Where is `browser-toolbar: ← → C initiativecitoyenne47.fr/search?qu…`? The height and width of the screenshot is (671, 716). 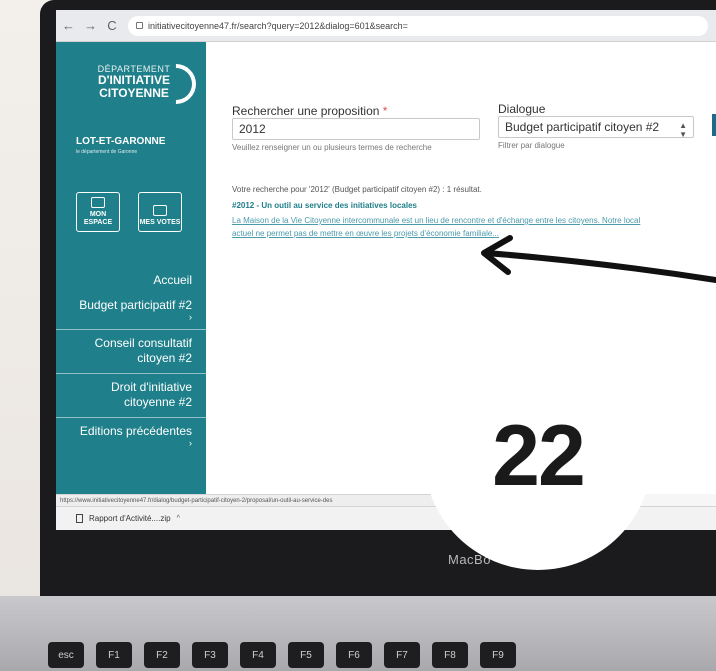 browser-toolbar: ← → C initiativecitoyenne47.fr/search?qu… is located at coordinates (386, 26).